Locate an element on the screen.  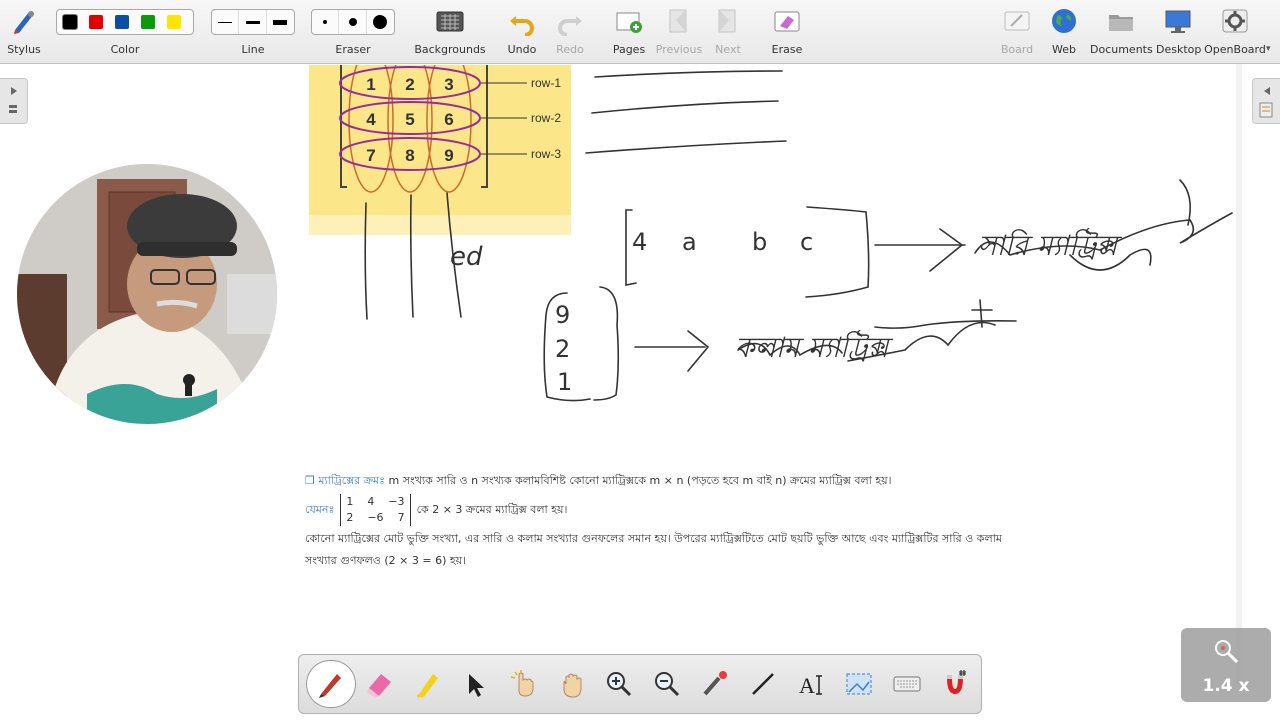
undo-button: Undo is located at coordinates (522, 32).